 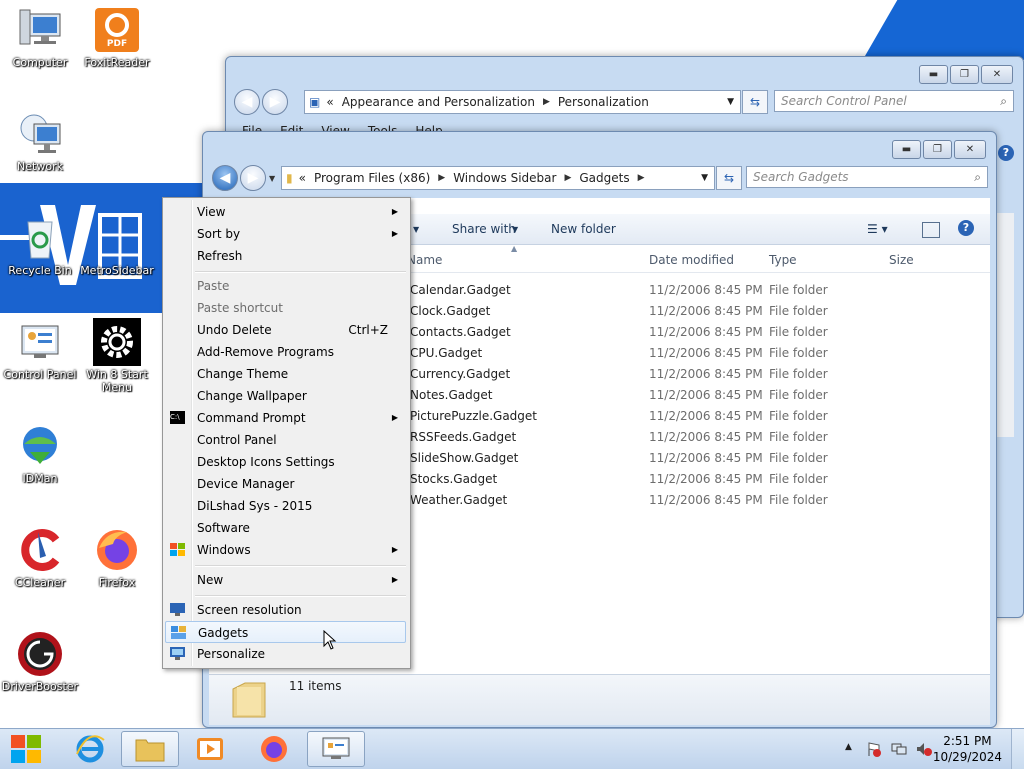 I want to click on show-hidden-icons-chevron-icon: ▲, so click(x=848, y=747).